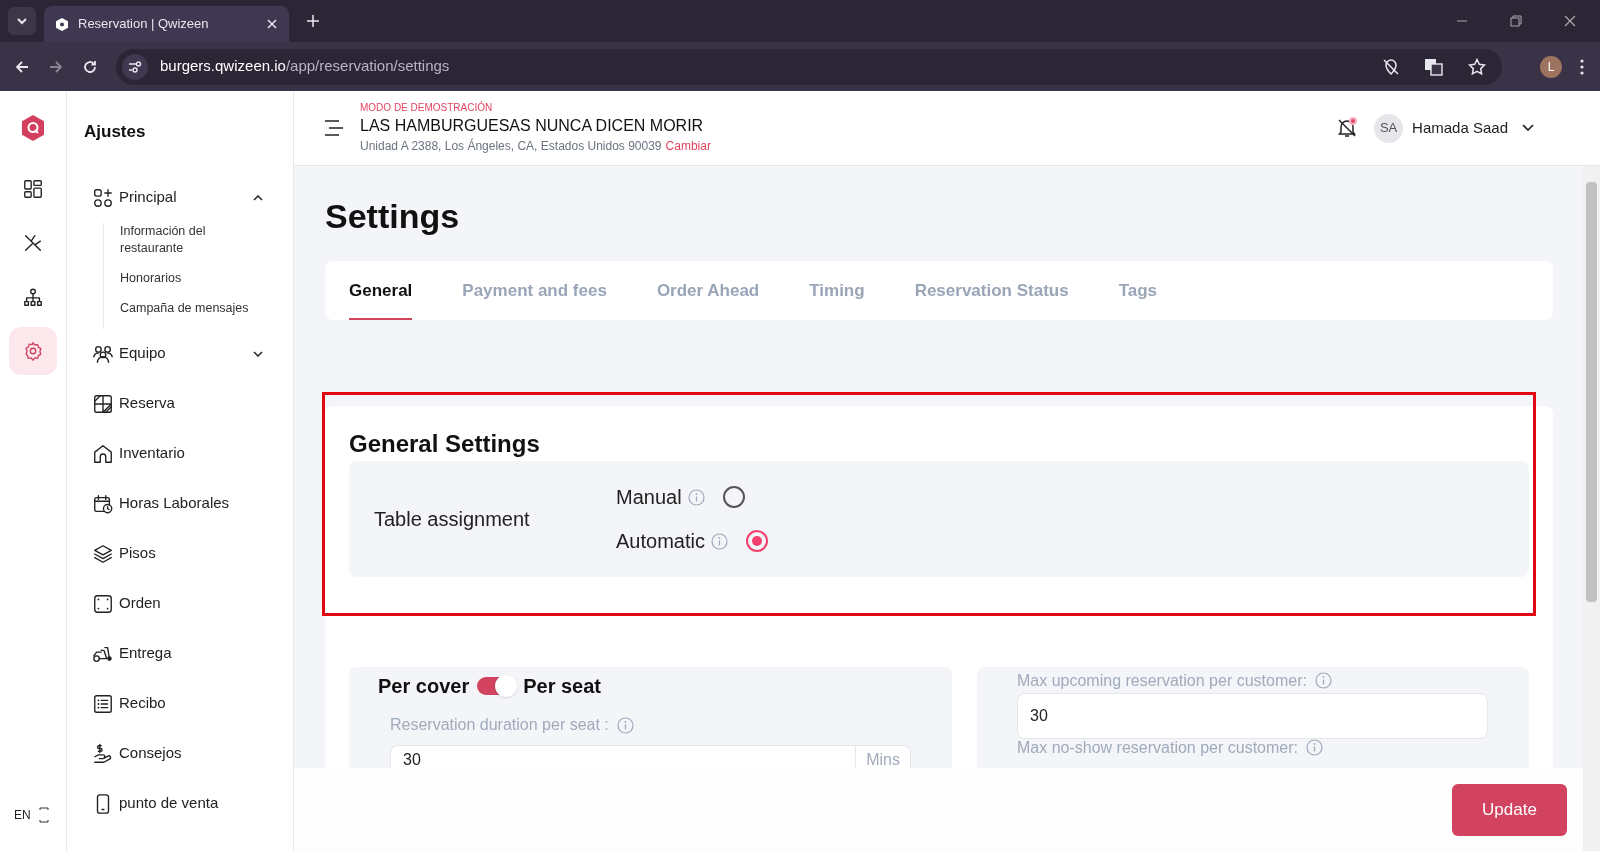 Image resolution: width=1600 pixels, height=851 pixels. I want to click on sidebar-item: Reserva, so click(173, 403).